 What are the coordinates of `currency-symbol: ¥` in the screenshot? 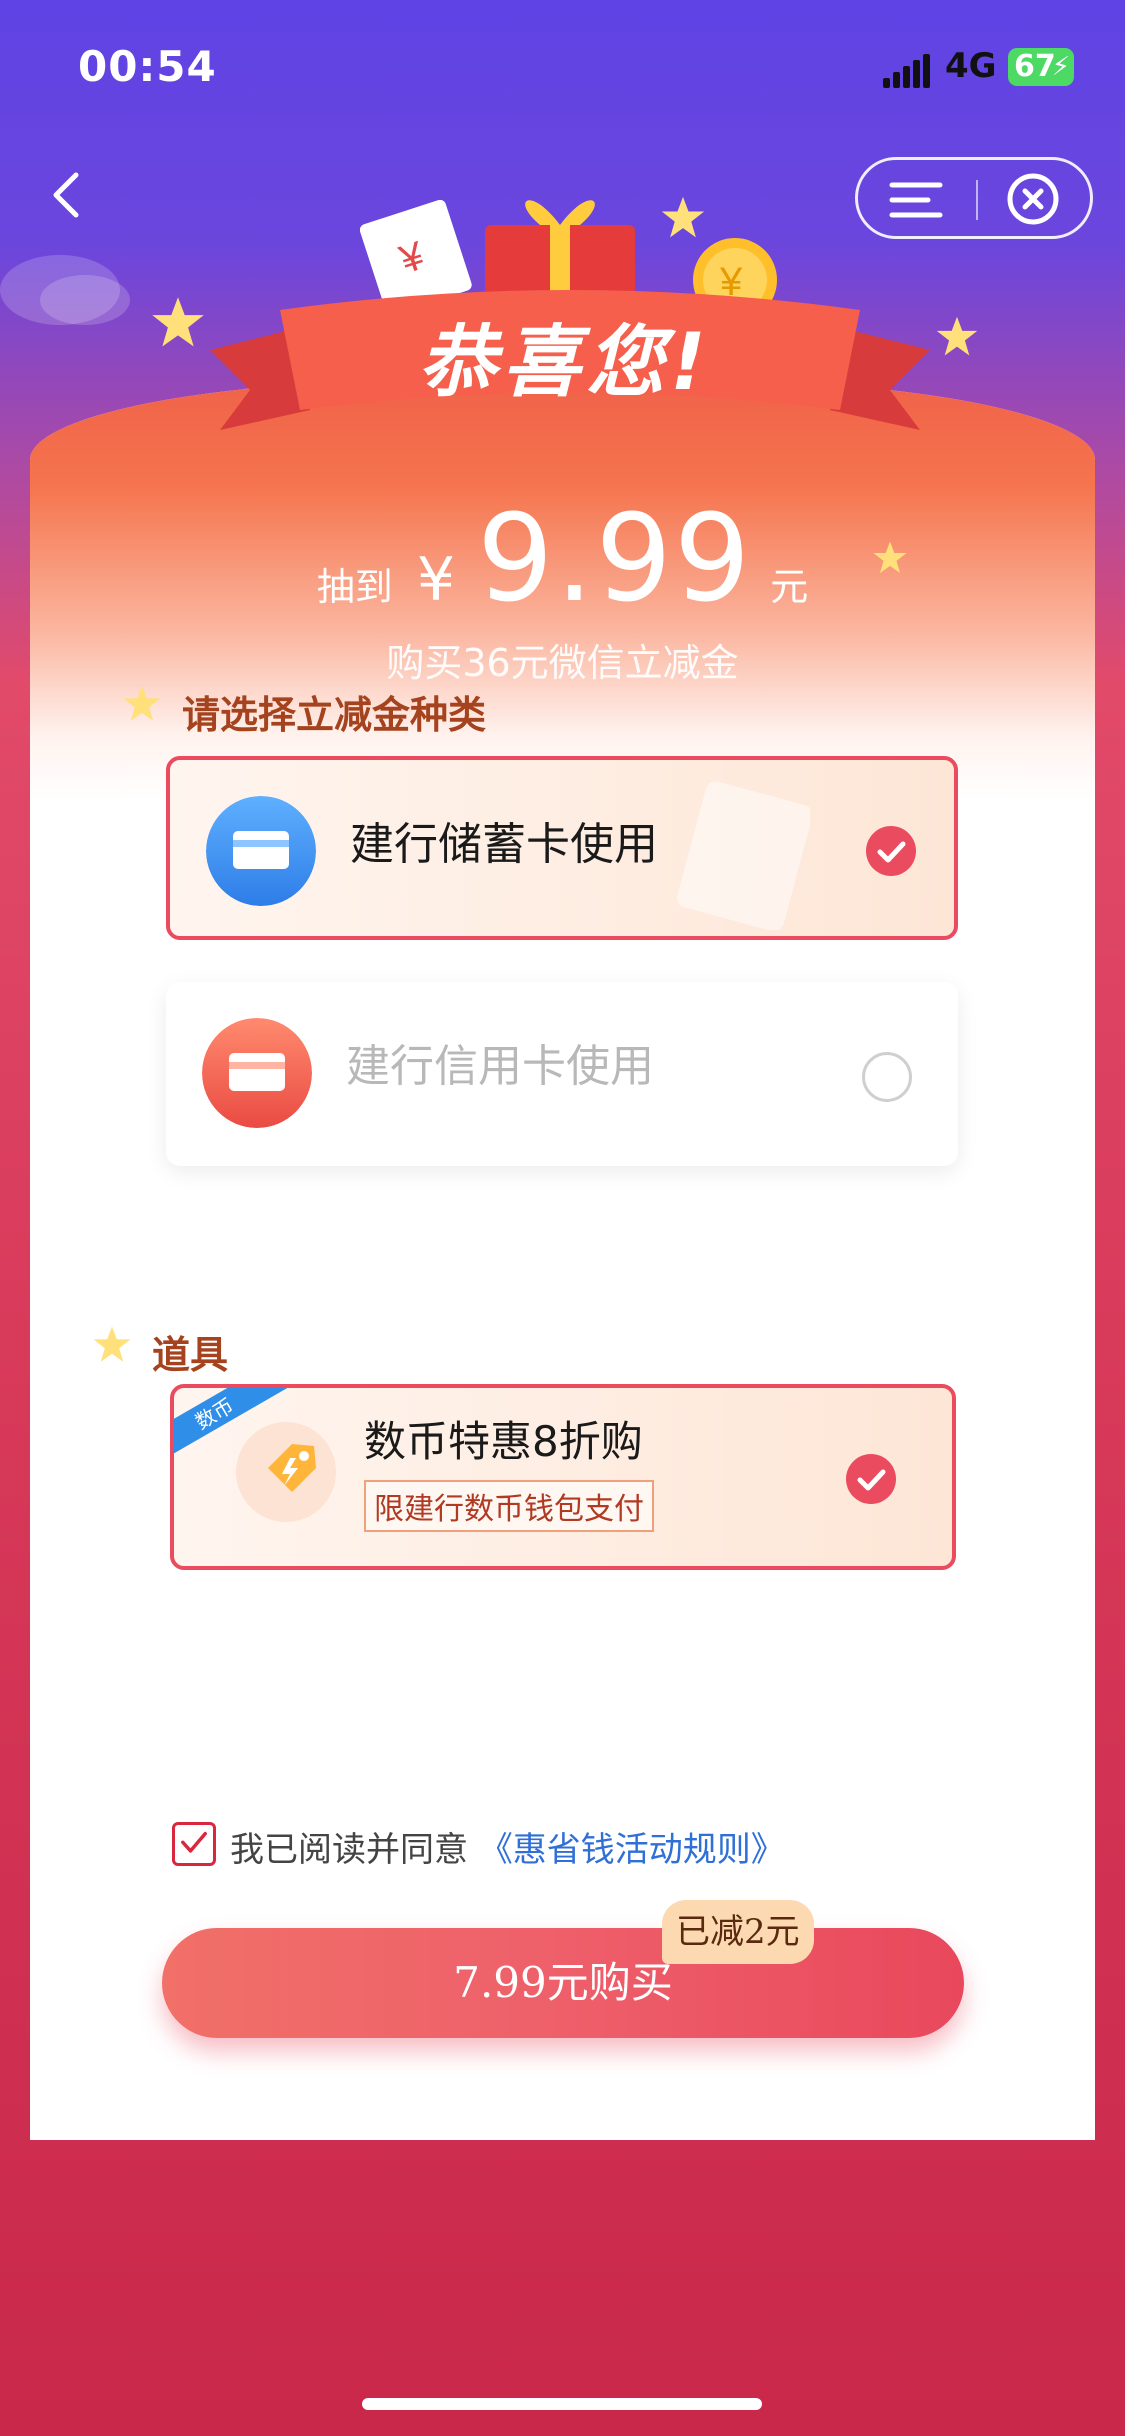 It's located at (435, 580).